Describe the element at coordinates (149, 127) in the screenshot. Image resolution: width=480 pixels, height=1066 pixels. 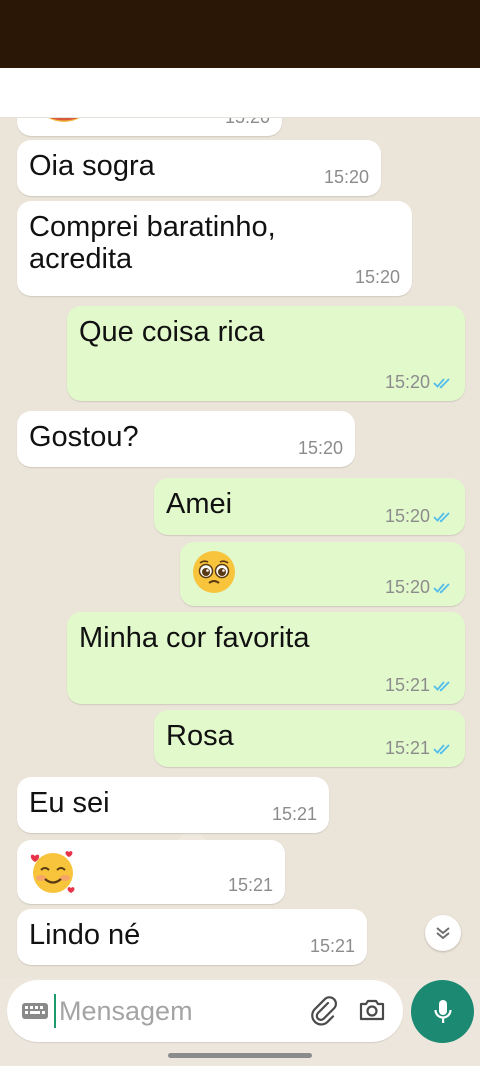
I see `message-0: 15:20` at that location.